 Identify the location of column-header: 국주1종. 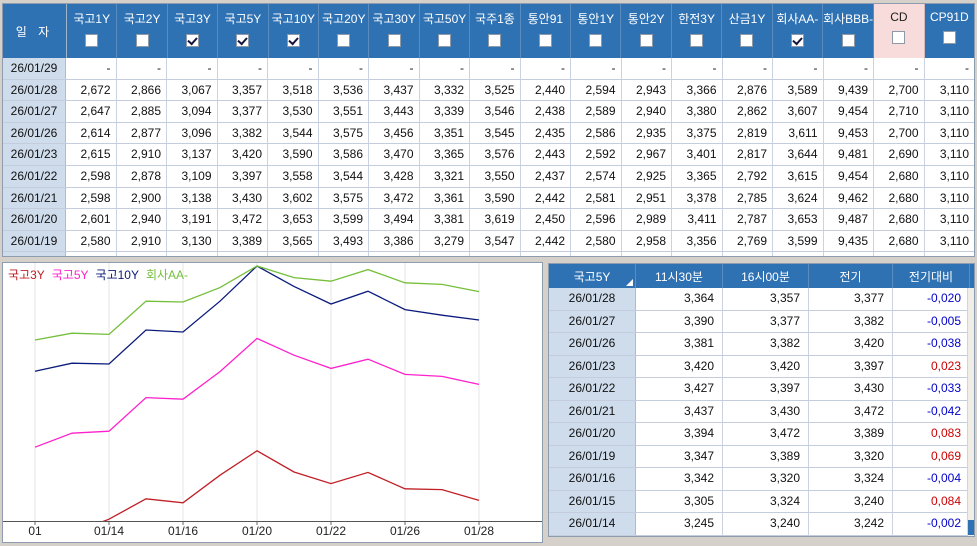
(495, 31).